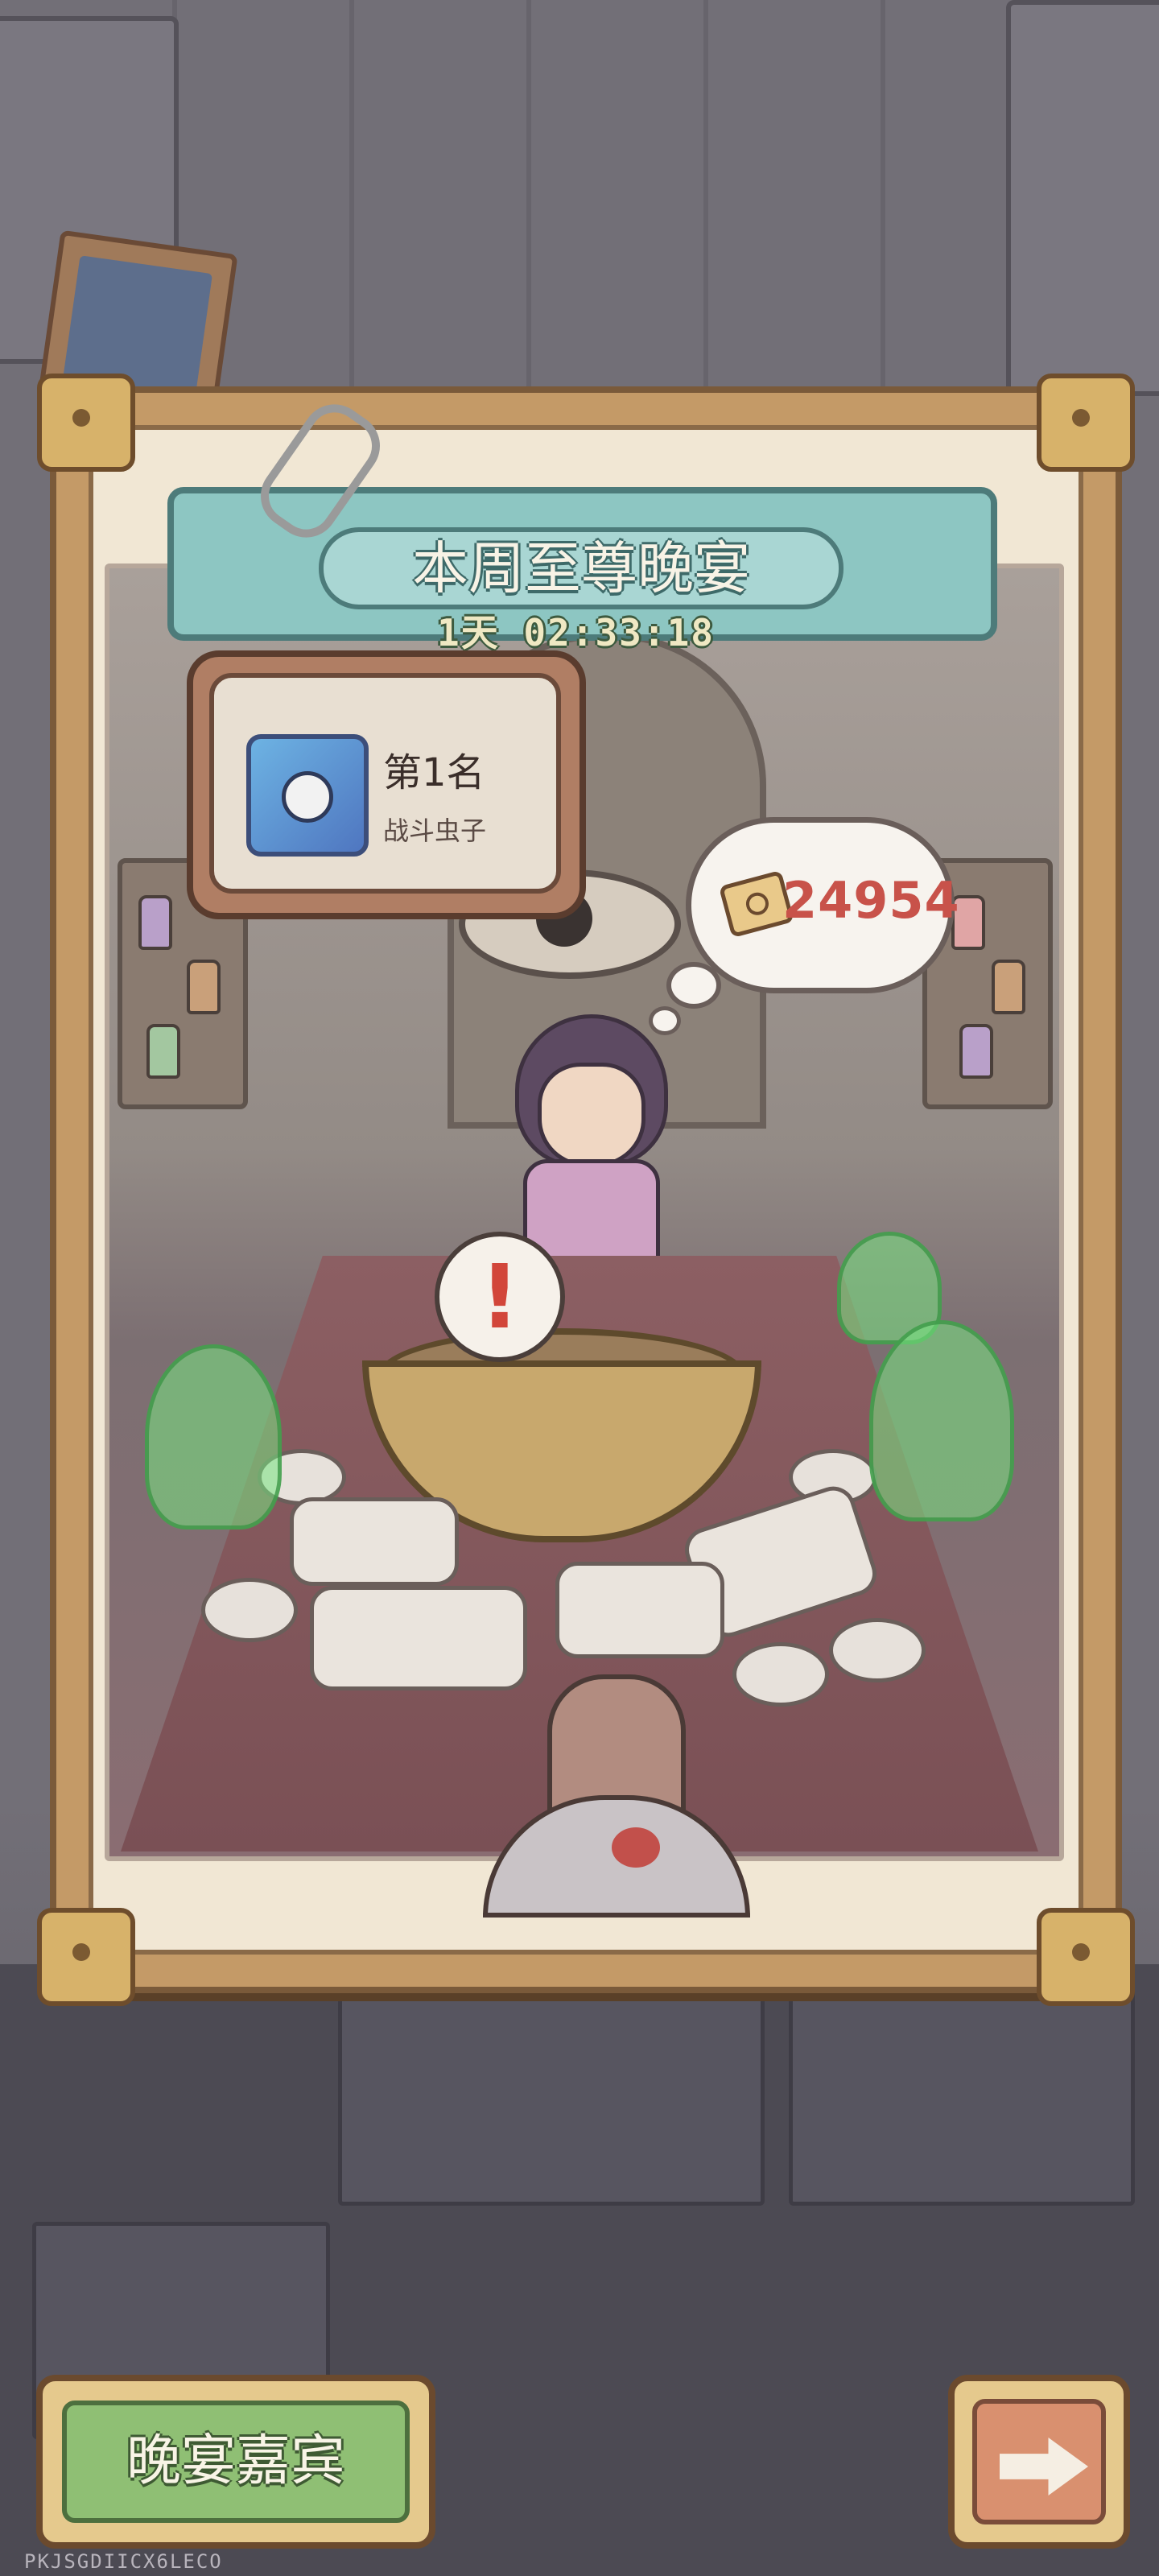 The width and height of the screenshot is (1159, 2576). I want to click on host-character, so click(587, 1143).